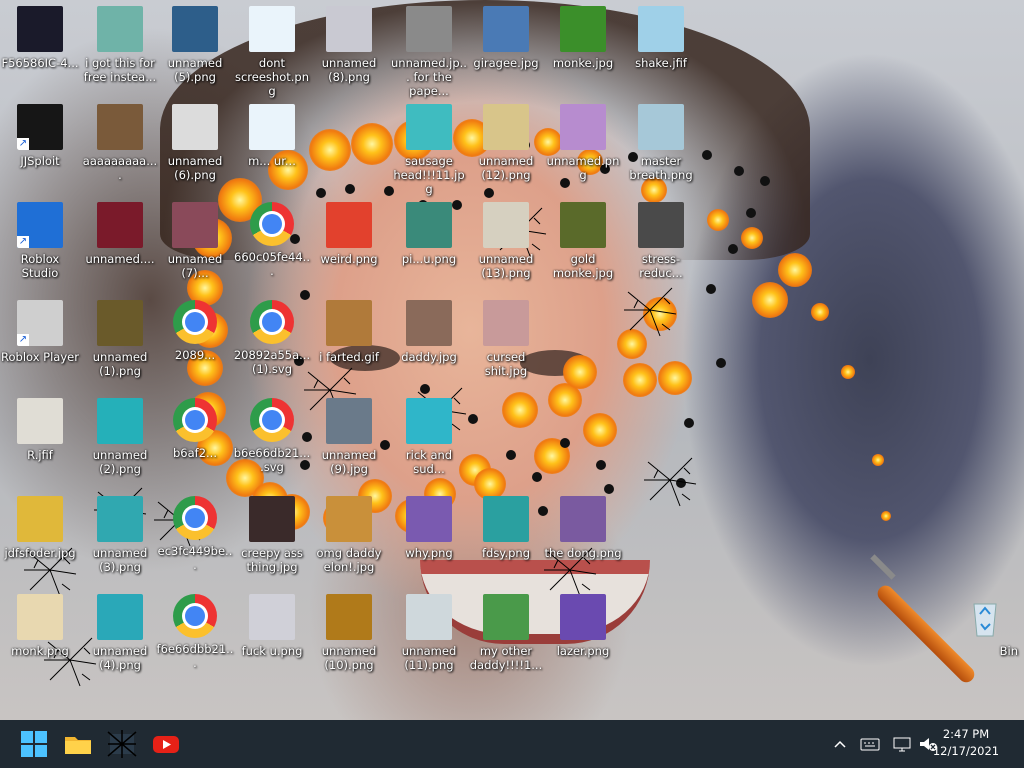 The height and width of the screenshot is (768, 1024). I want to click on desktop-icon: gold monke.jpg, so click(583, 250).